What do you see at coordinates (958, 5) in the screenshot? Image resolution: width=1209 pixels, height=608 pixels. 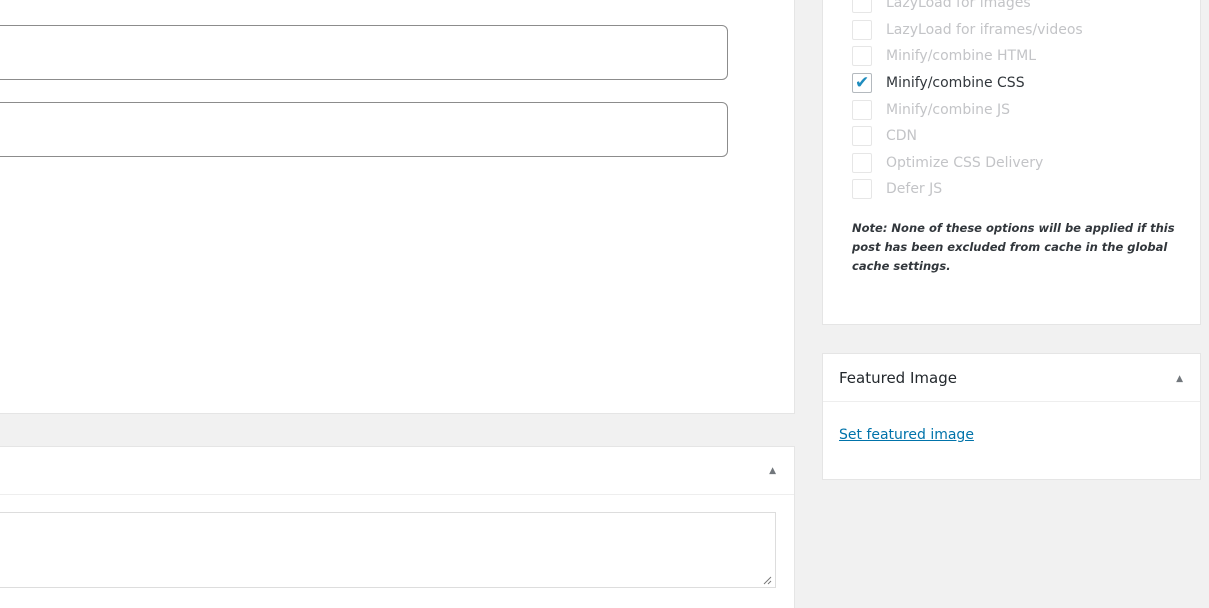 I see `option-label: LazyLoad for images` at bounding box center [958, 5].